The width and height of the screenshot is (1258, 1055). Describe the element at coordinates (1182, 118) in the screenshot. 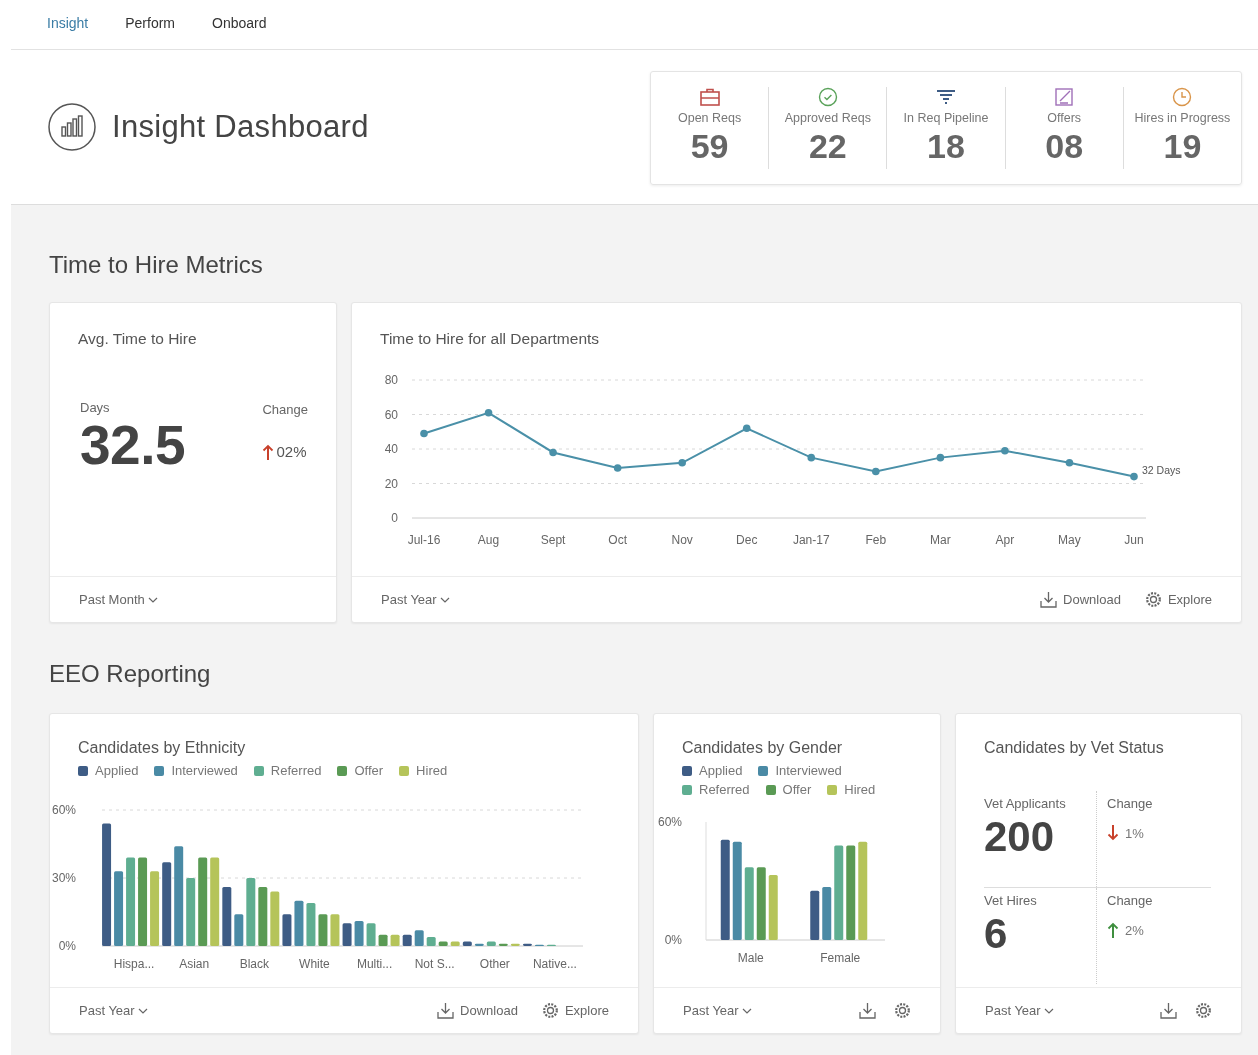

I see `kpi-label: Hires in Progress` at that location.